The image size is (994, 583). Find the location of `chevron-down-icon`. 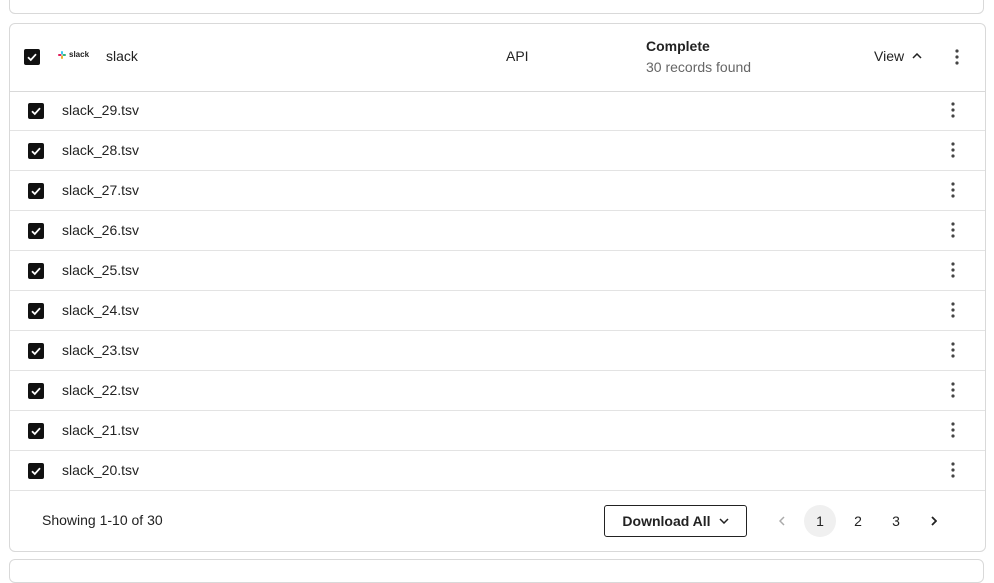

chevron-down-icon is located at coordinates (724, 521).